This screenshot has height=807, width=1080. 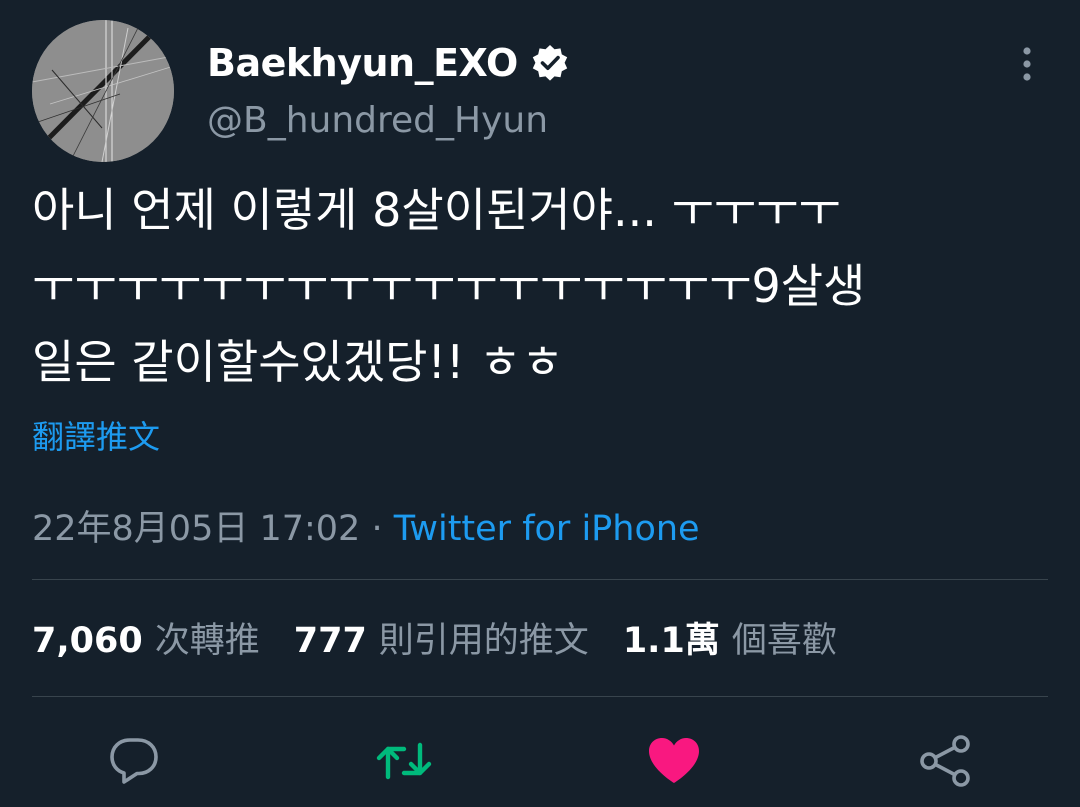 I want to click on reply-icon, so click(x=134, y=761).